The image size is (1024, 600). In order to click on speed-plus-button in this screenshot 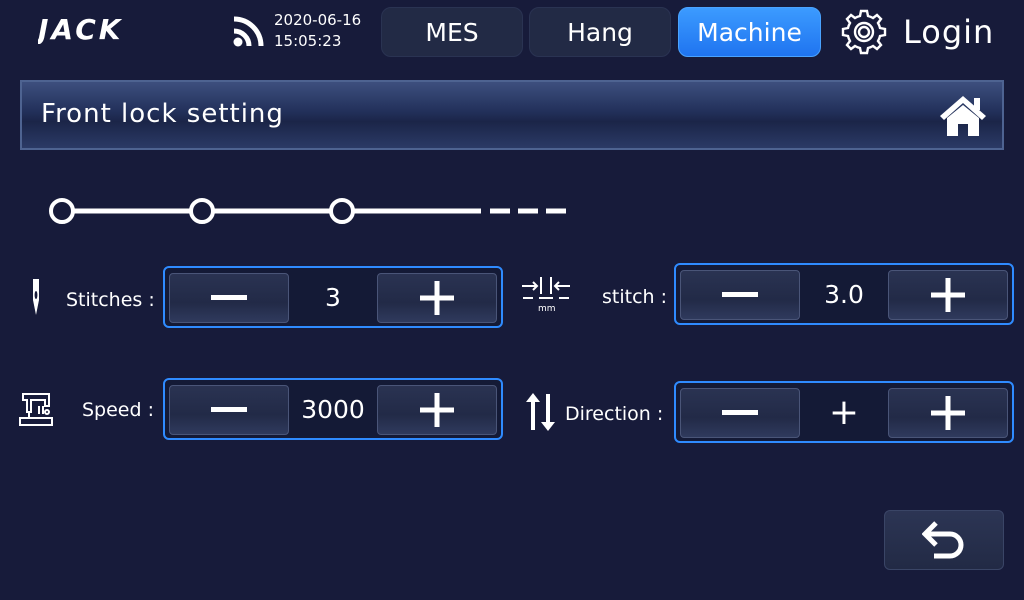, I will do `click(437, 410)`.